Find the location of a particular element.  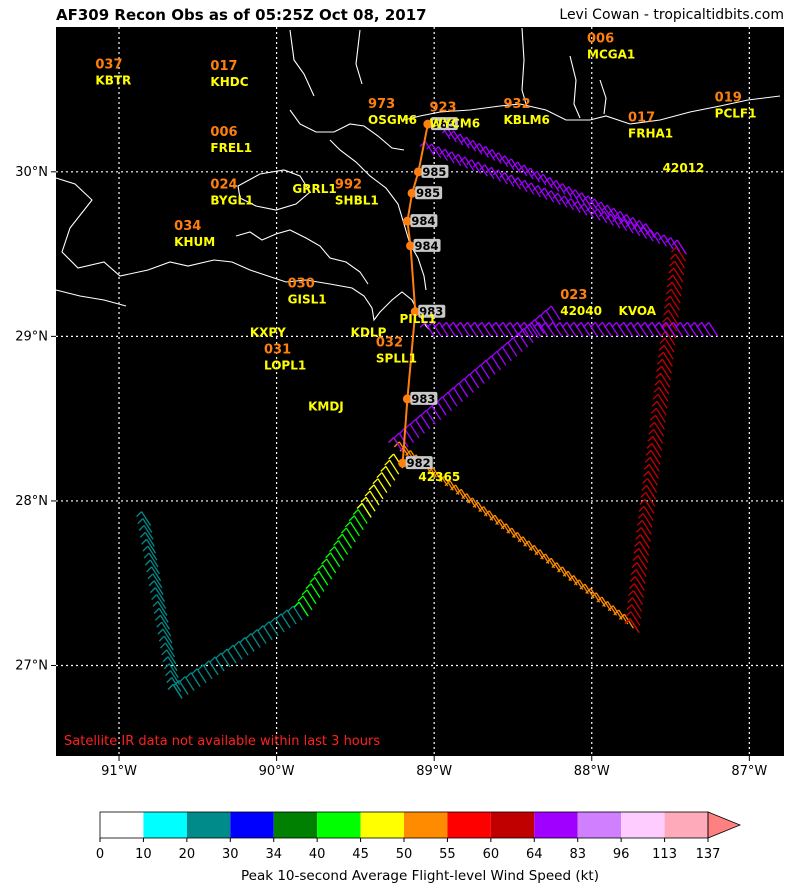

station-id: SHBL1 is located at coordinates (357, 201).